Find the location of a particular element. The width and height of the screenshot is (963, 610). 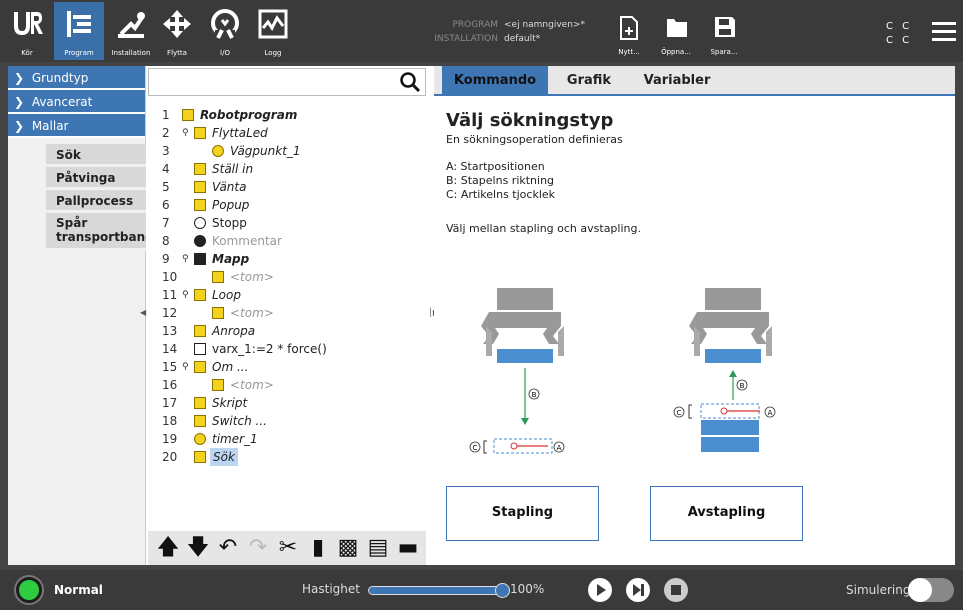

tree-row: 19 timer_1 is located at coordinates (287, 439).